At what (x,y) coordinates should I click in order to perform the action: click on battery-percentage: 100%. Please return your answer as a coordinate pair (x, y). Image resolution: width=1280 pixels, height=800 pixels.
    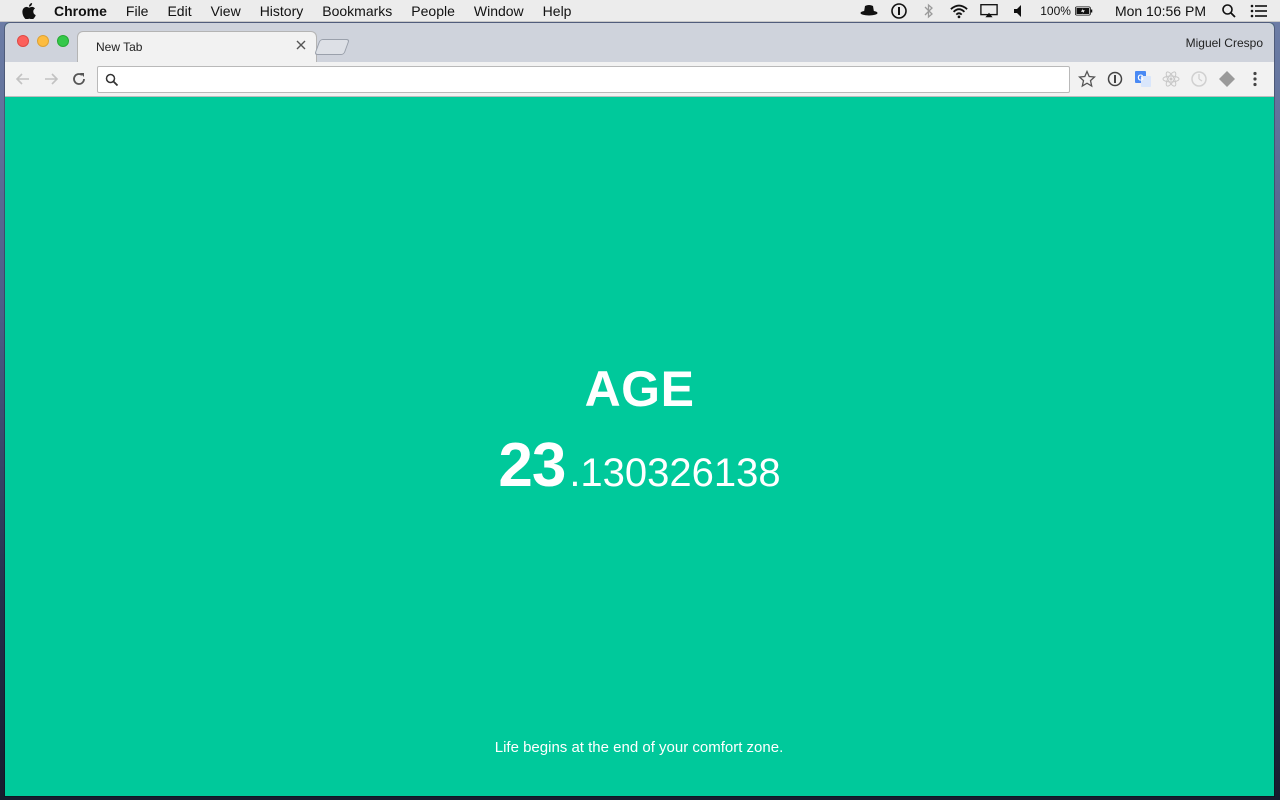
    Looking at the image, I should click on (1055, 11).